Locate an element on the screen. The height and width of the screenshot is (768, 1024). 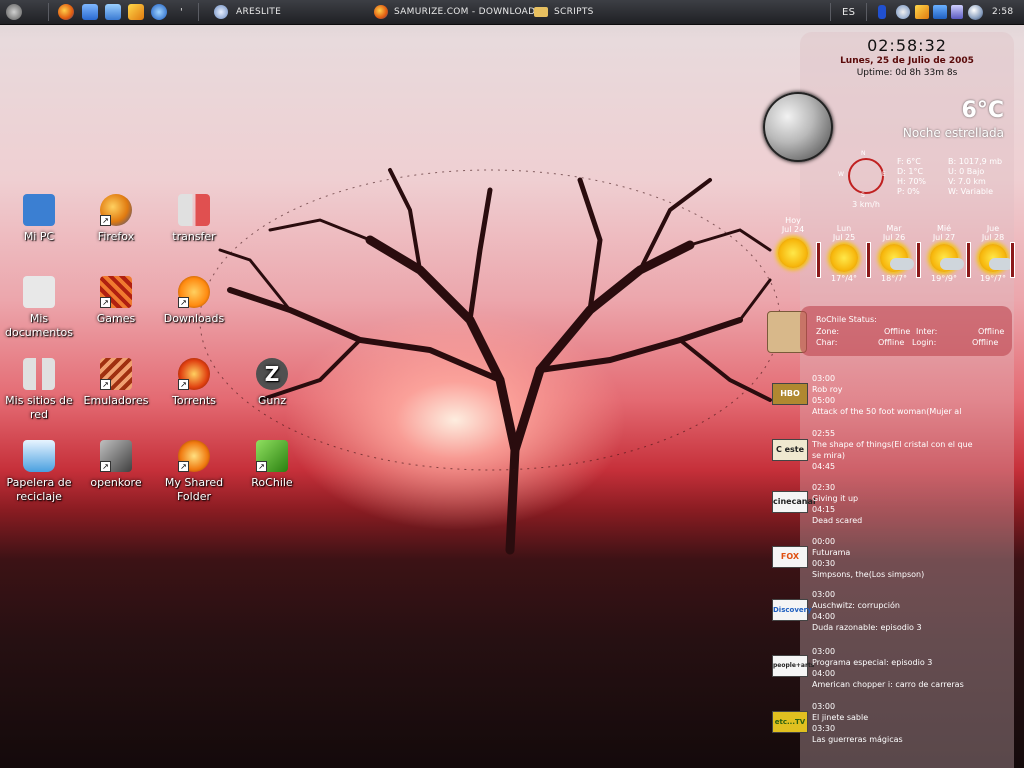
my-computer-icon is located at coordinates (39, 210).